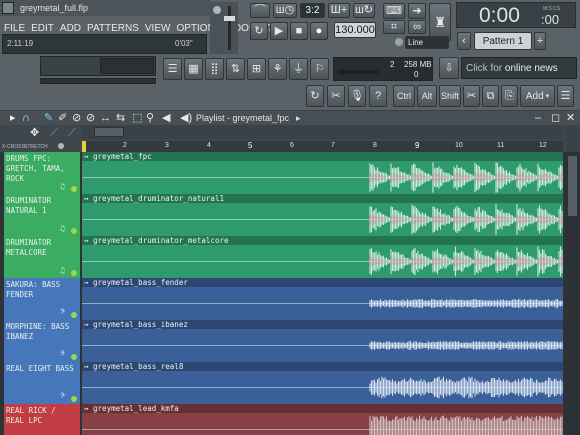 The width and height of the screenshot is (580, 435). I want to click on master-volume-slider, so click(229, 28).